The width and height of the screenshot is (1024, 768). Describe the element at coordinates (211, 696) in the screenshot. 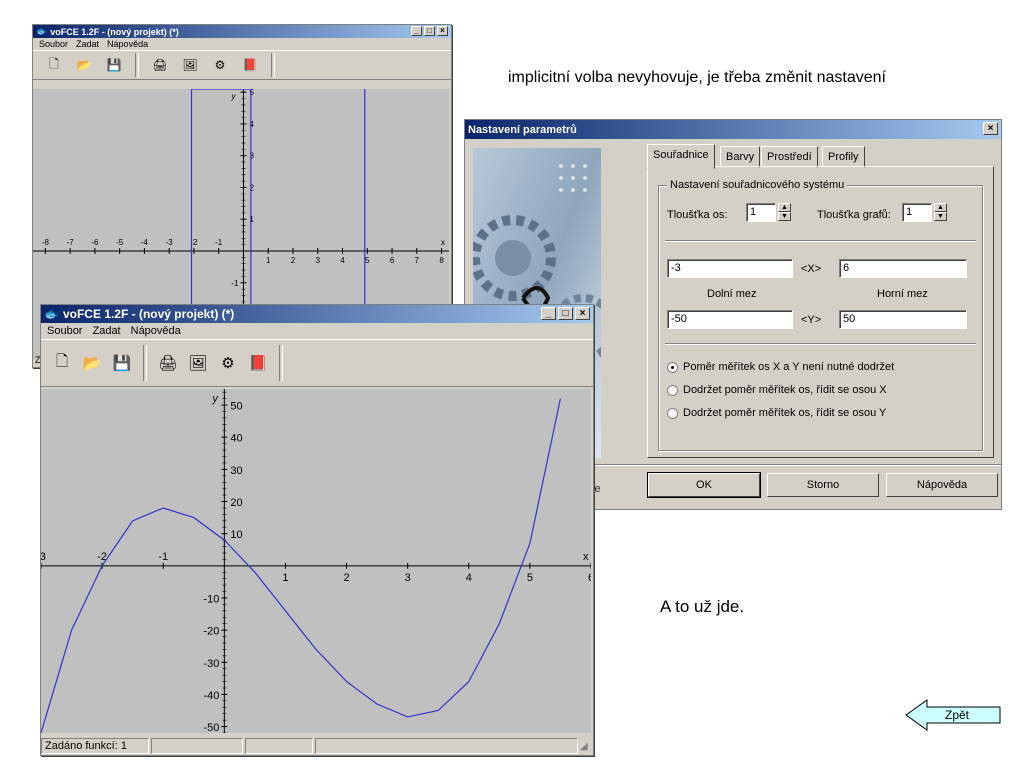

I see `y-tick-label: -40` at that location.